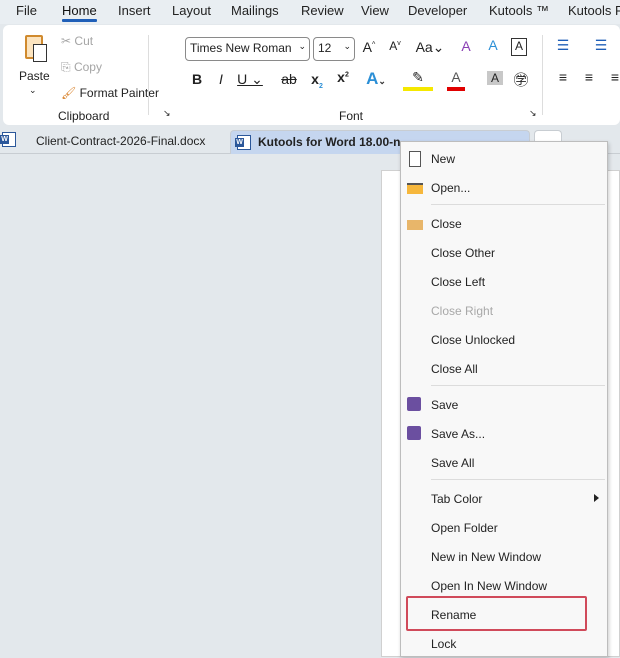 The width and height of the screenshot is (620, 658). Describe the element at coordinates (317, 80) in the screenshot. I see `subscript-icon: x2` at that location.